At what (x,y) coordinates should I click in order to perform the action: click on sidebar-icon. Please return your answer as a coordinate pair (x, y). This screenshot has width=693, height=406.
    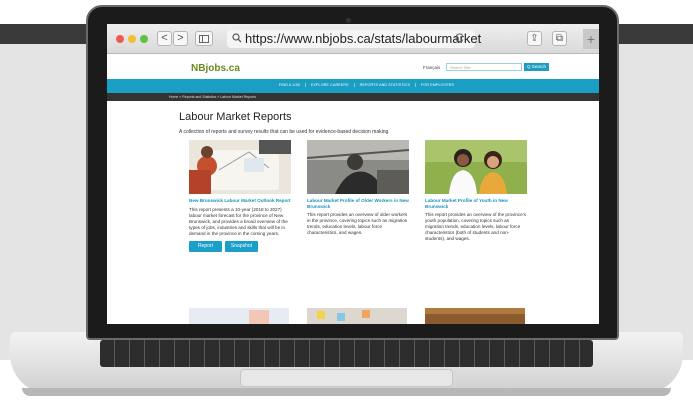
    Looking at the image, I should click on (204, 39).